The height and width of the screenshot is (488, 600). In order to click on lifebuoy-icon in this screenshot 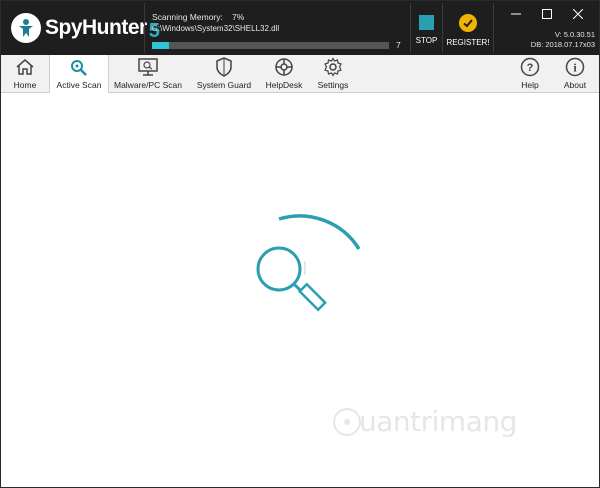, I will do `click(284, 67)`.